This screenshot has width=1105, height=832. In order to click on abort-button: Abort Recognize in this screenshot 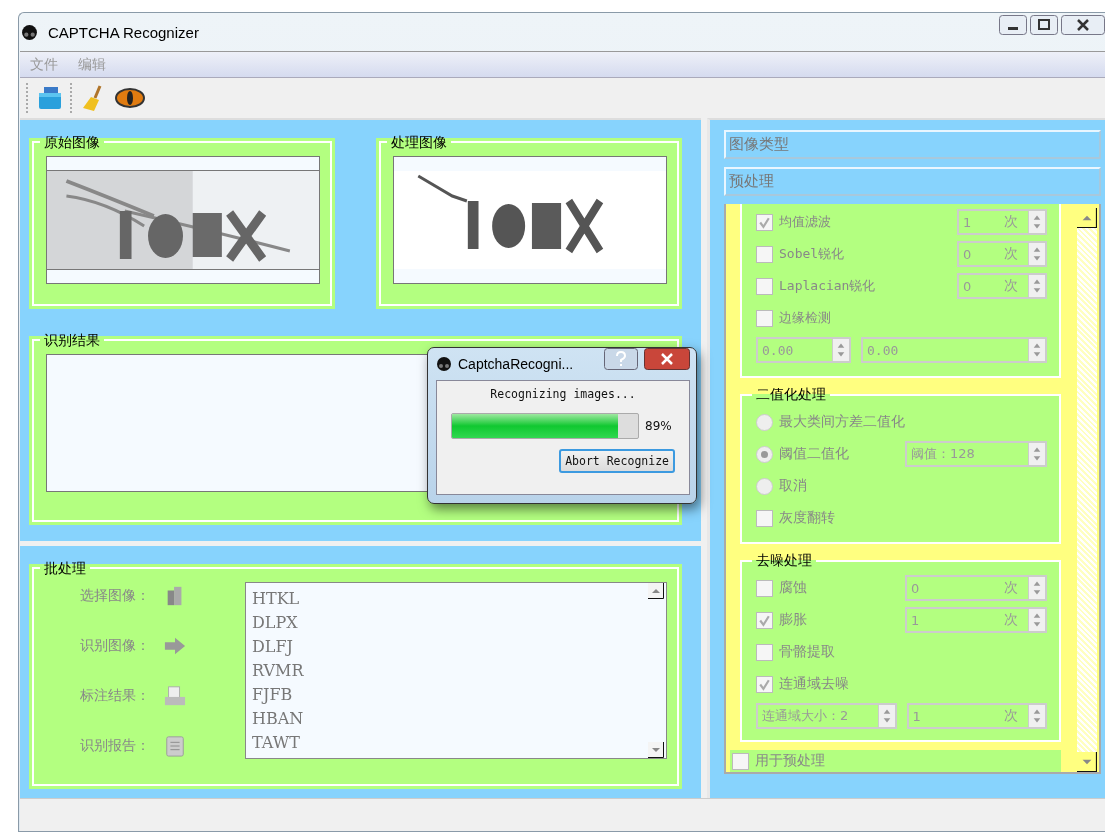, I will do `click(617, 461)`.